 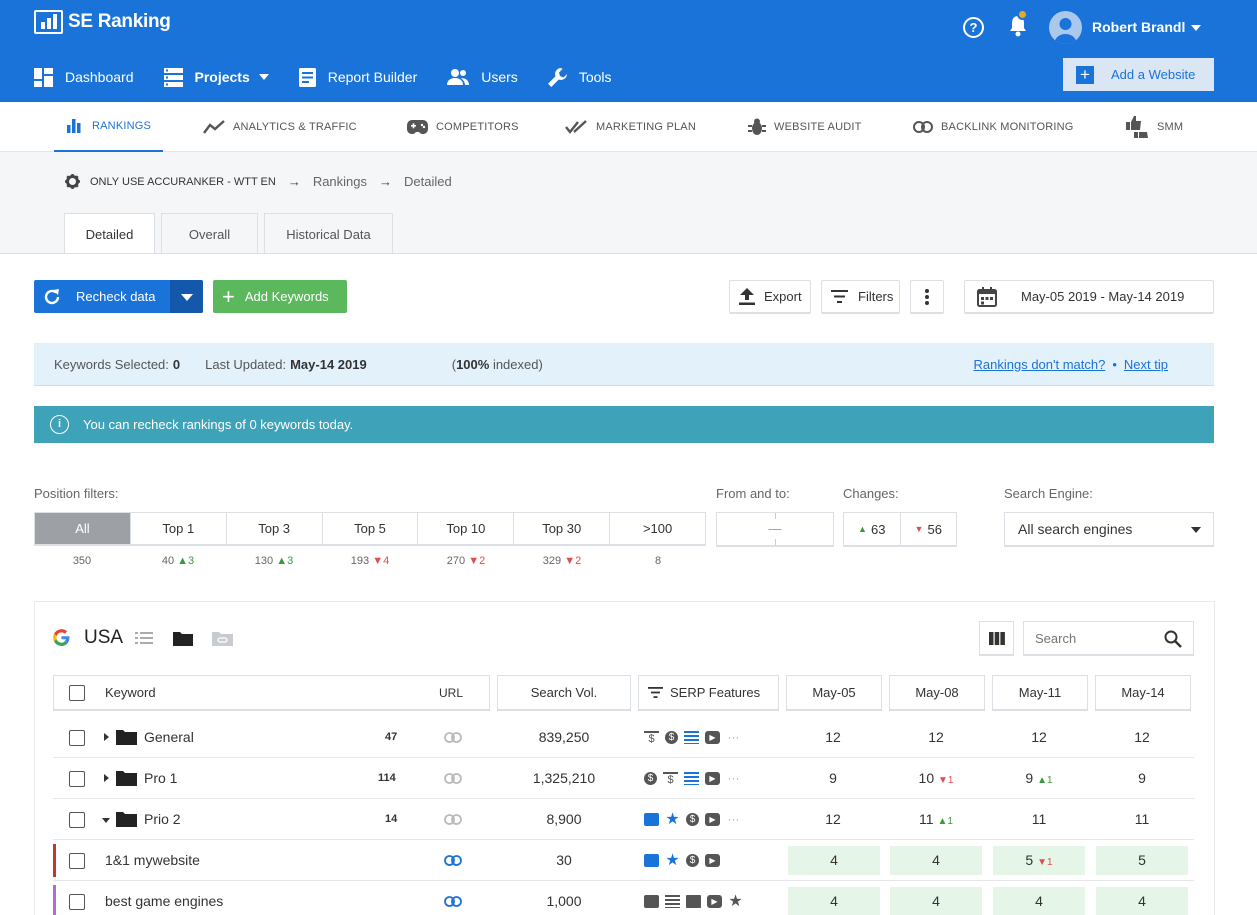 I want to click on position-filter-over100: >100, so click(x=657, y=528).